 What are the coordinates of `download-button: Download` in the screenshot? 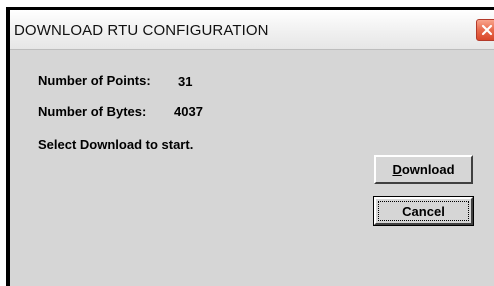 It's located at (423, 169).